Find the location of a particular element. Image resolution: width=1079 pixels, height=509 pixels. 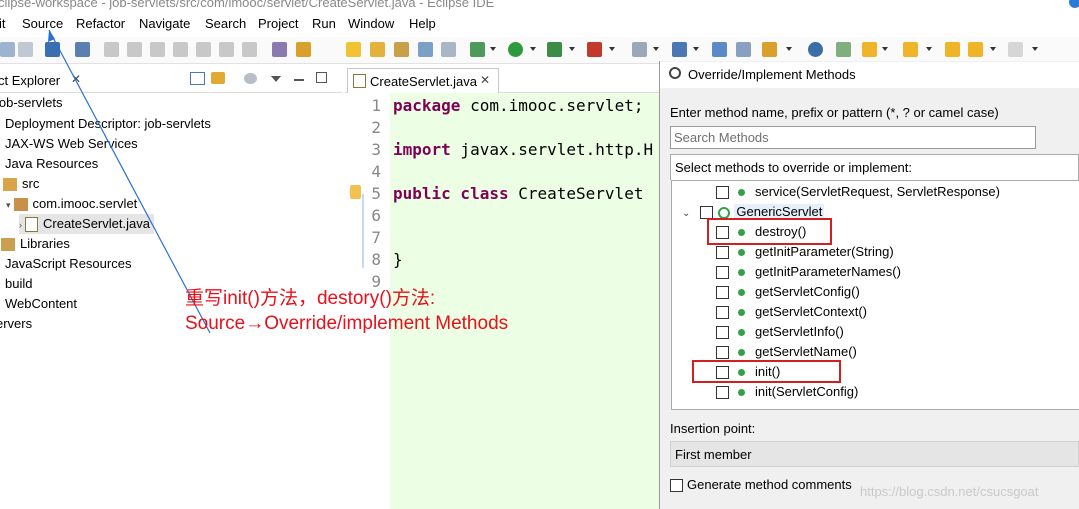

annotation-line: Source→Override/implement Methods is located at coordinates (347, 323).